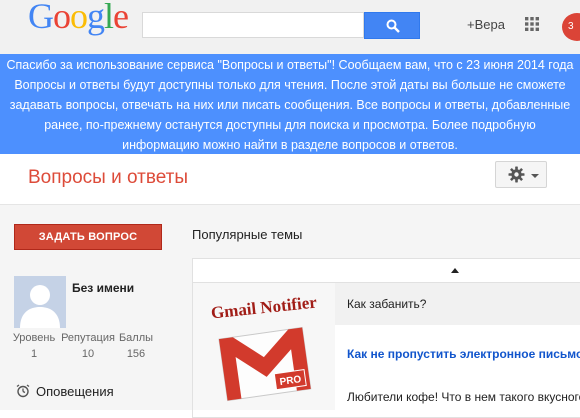  Describe the element at coordinates (88, 354) in the screenshot. I see `stat-value: 10` at that location.